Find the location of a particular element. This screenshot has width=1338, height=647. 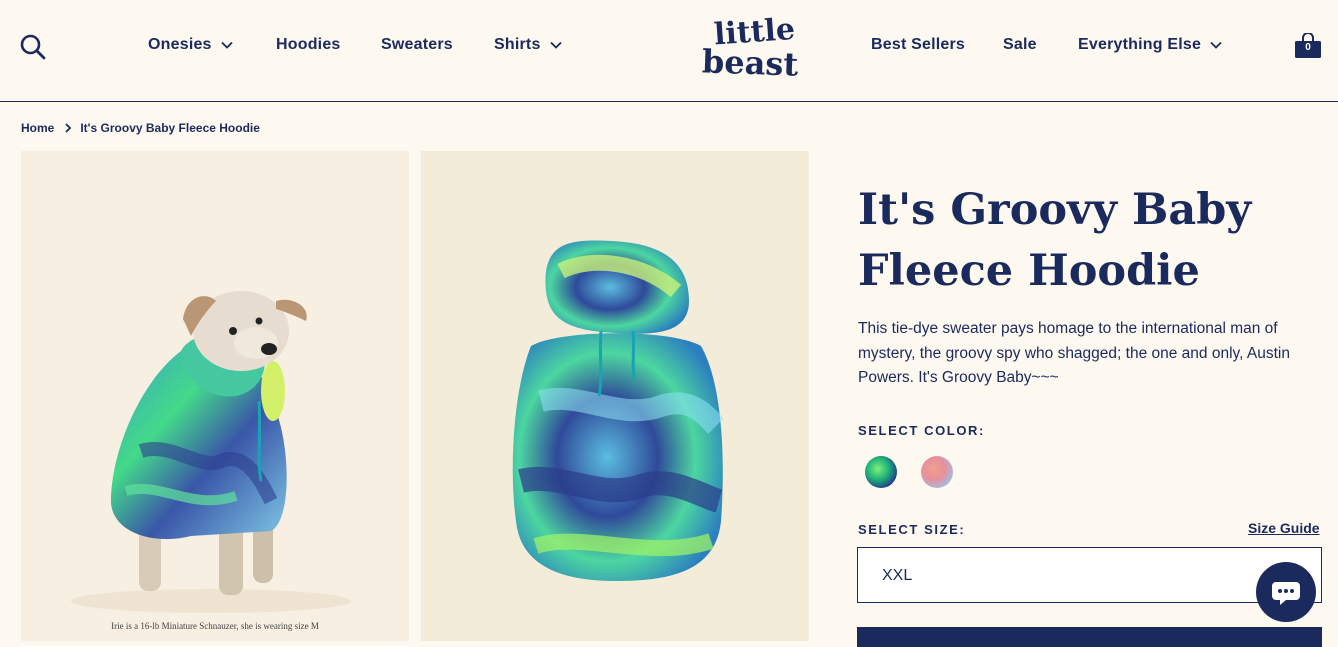

nav-shirts-label: Shirts is located at coordinates (517, 44).